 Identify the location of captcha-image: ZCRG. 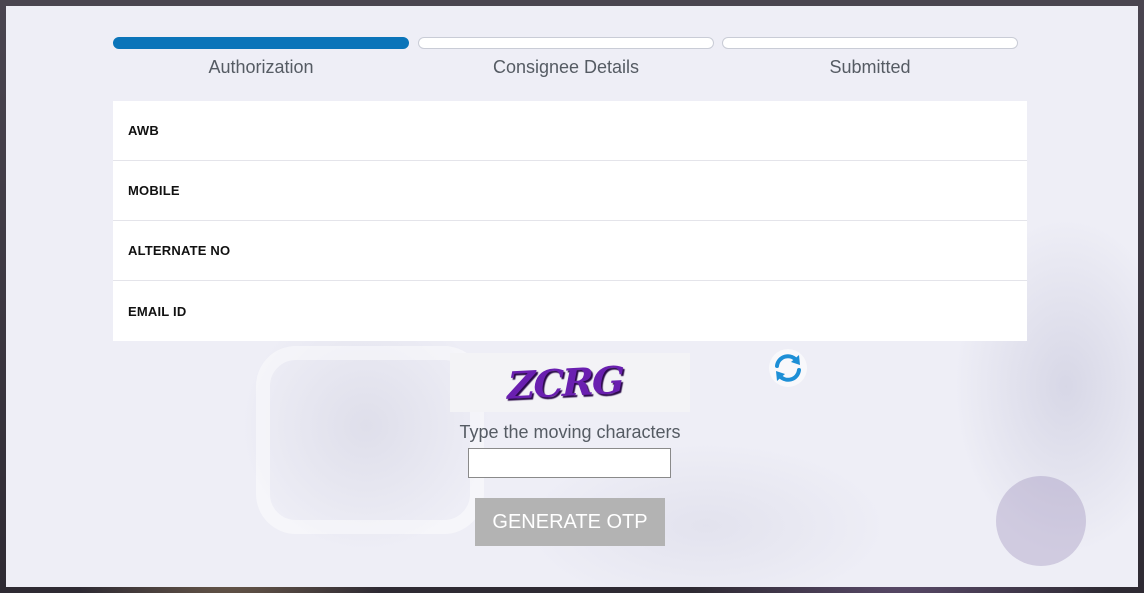
(570, 382).